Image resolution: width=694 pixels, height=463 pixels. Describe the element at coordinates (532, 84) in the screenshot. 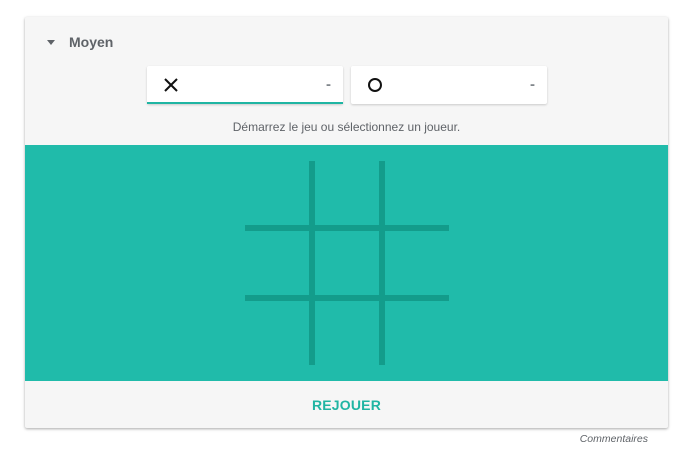

I see `player-o-score: -` at that location.